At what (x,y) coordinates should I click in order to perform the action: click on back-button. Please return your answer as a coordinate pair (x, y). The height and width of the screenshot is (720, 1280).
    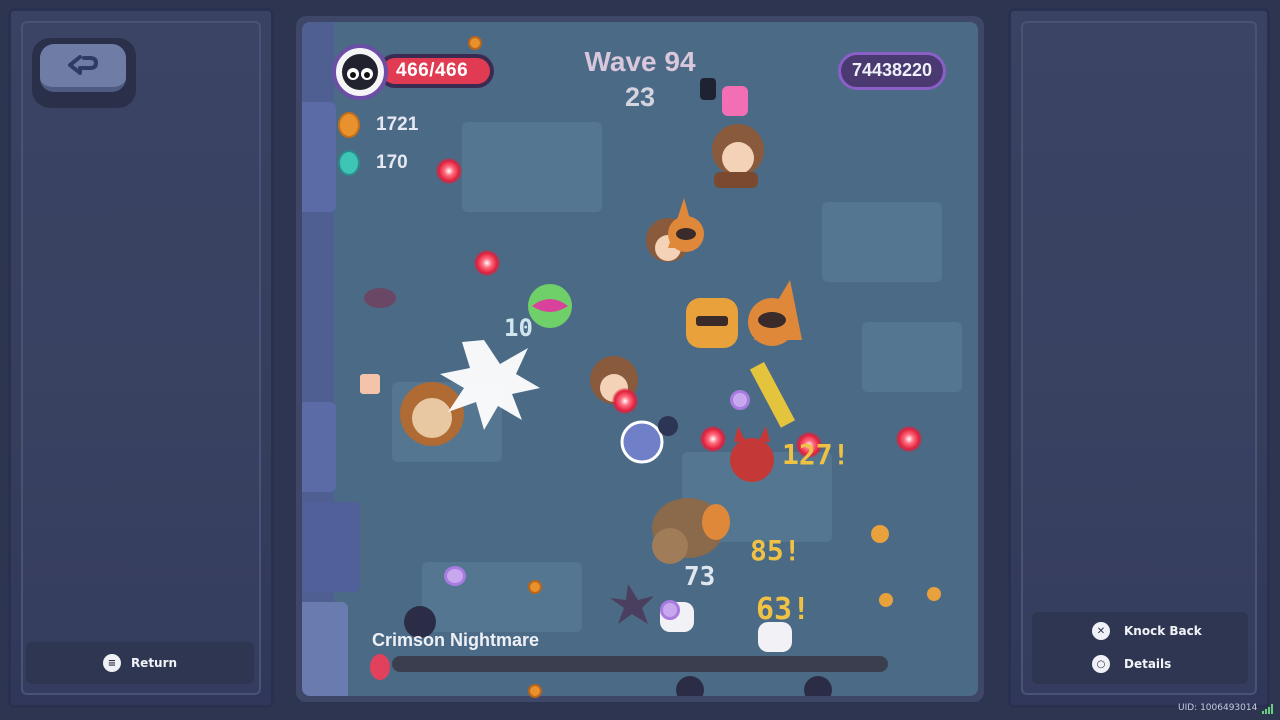
    Looking at the image, I should click on (84, 73).